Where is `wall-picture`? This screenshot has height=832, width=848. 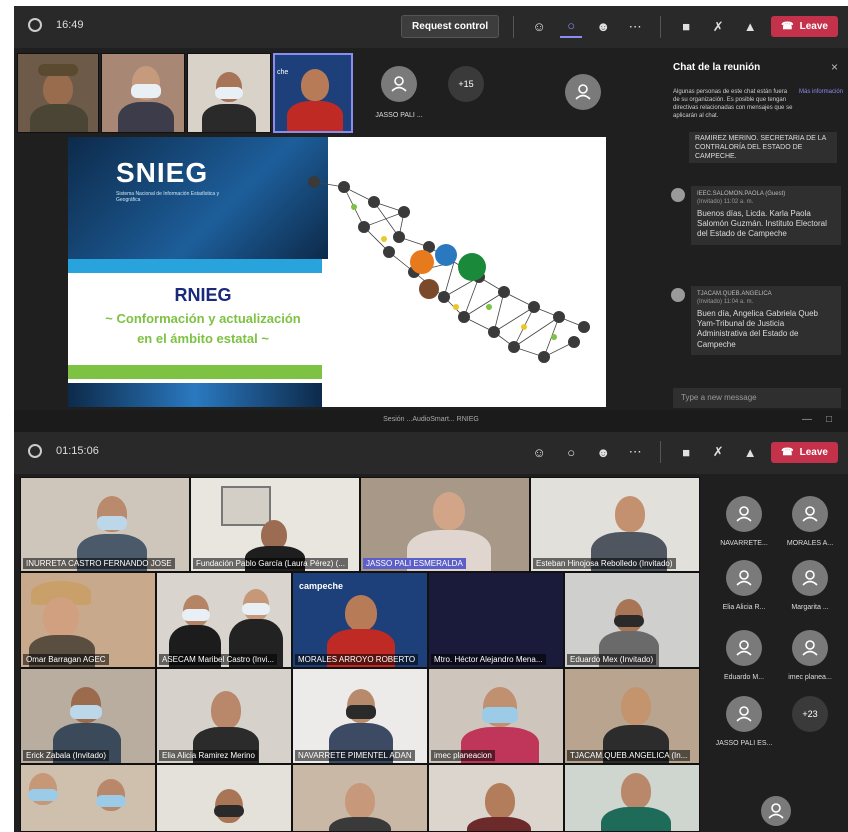 wall-picture is located at coordinates (246, 506).